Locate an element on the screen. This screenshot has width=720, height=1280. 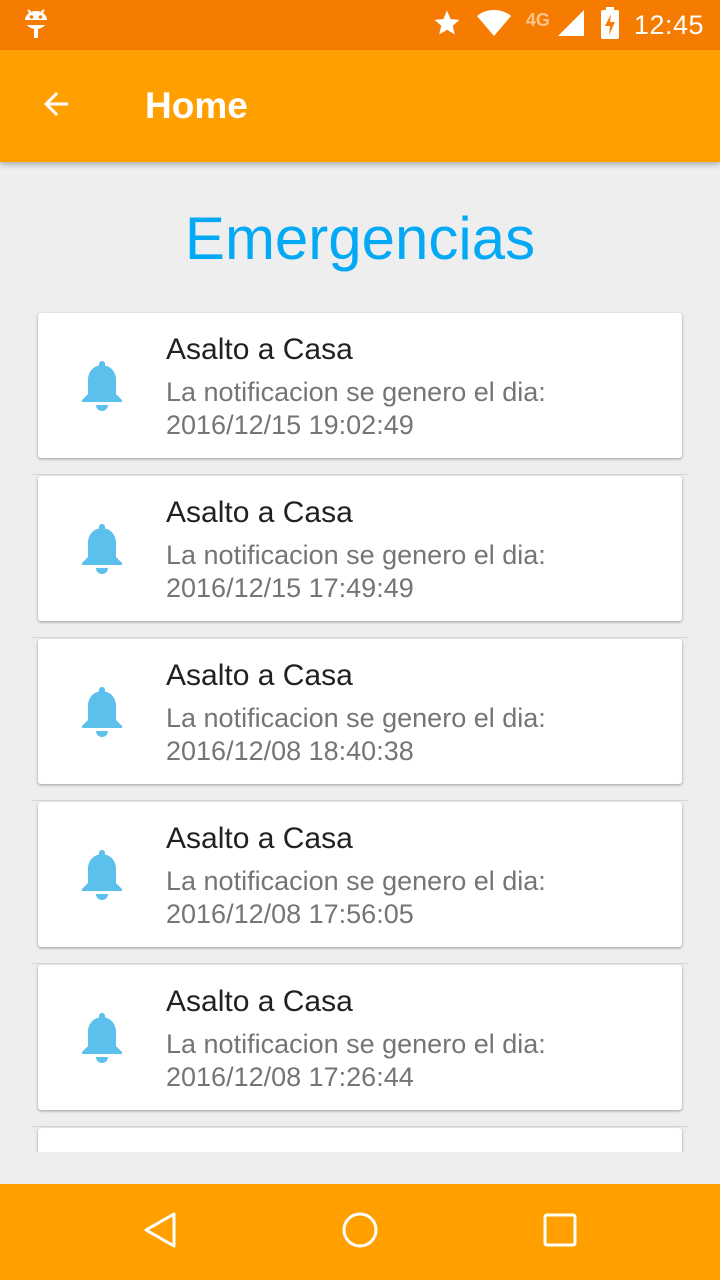
android-debug-icon is located at coordinates (36, 25).